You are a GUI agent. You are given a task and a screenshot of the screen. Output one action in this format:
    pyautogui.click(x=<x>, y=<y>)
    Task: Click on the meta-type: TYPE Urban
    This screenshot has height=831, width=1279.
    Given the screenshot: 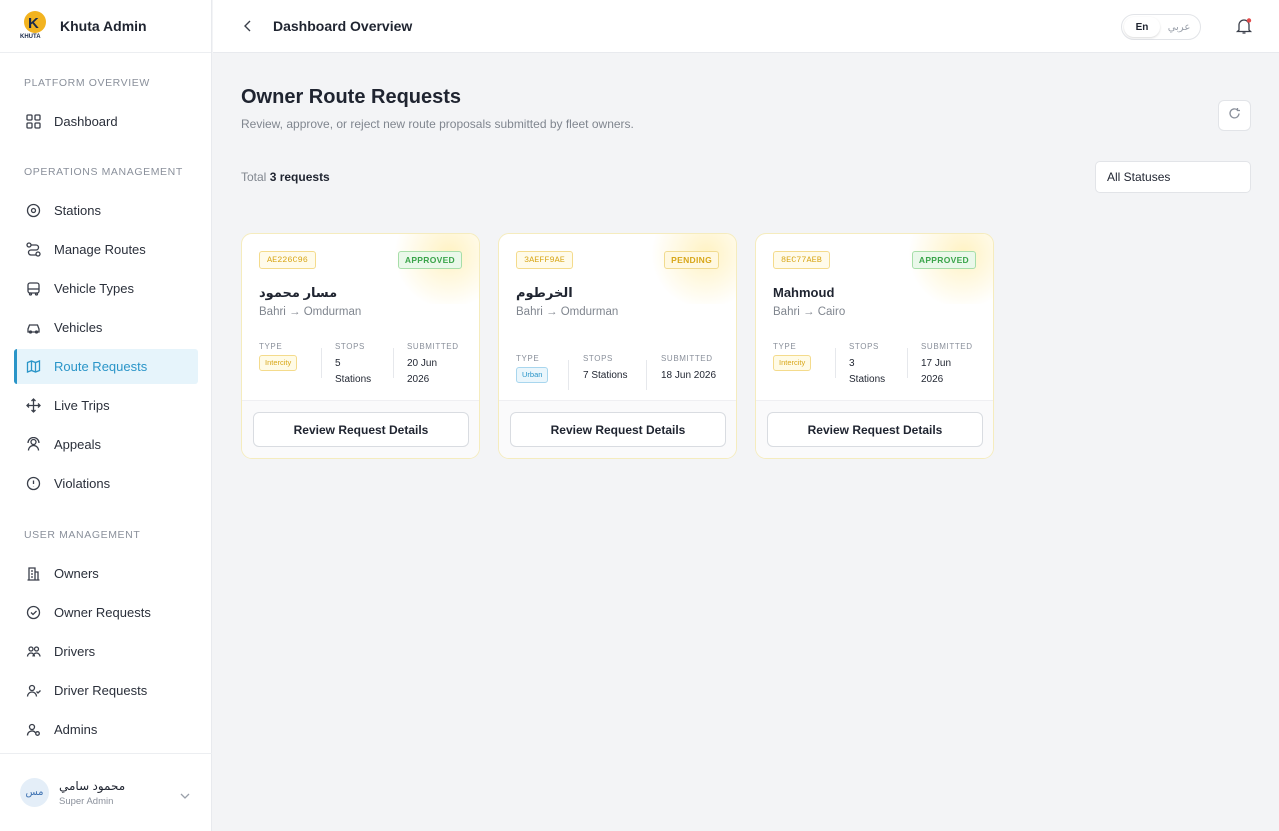 What is the action you would take?
    pyautogui.click(x=549, y=369)
    